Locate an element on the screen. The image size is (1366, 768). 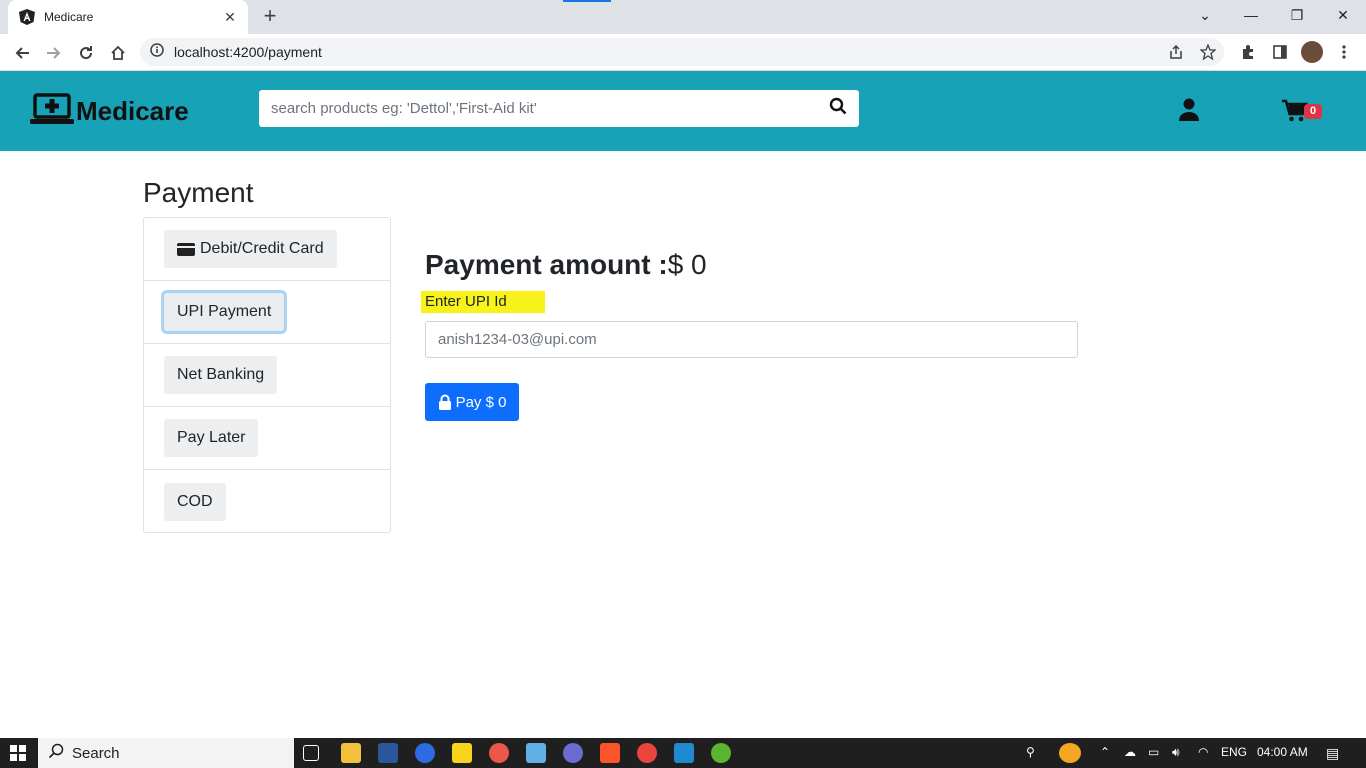
pay-button-label: Pay $ 0 is located at coordinates (481, 402).